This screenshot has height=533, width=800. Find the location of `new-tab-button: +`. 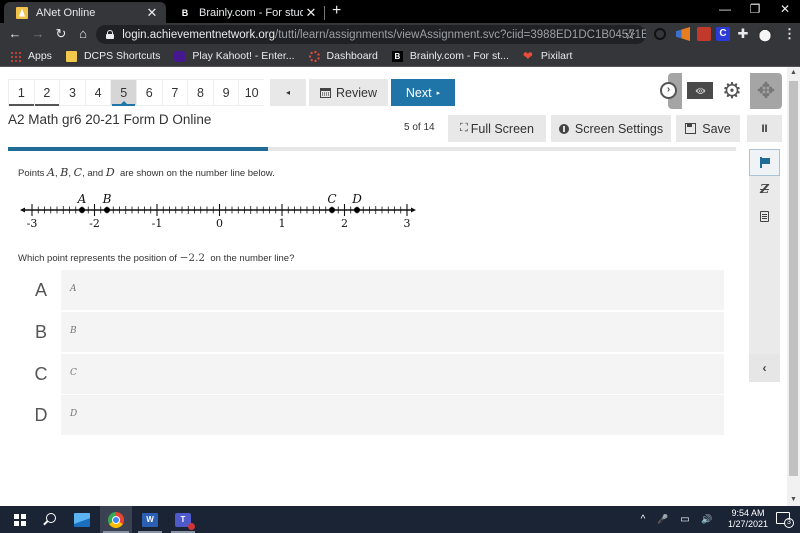

new-tab-button: + is located at coordinates (336, 11).